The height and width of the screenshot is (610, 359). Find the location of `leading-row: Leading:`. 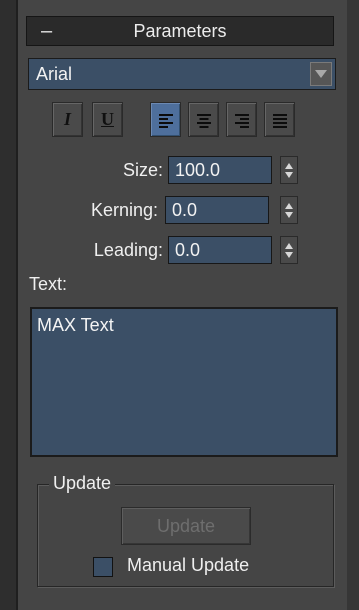

leading-row: Leading: is located at coordinates (81, 250).